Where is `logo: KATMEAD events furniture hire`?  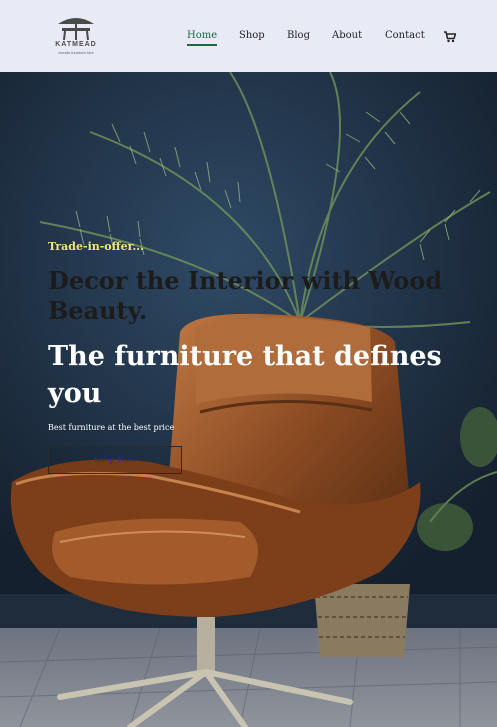
logo: KATMEAD events furniture hire is located at coordinates (76, 35).